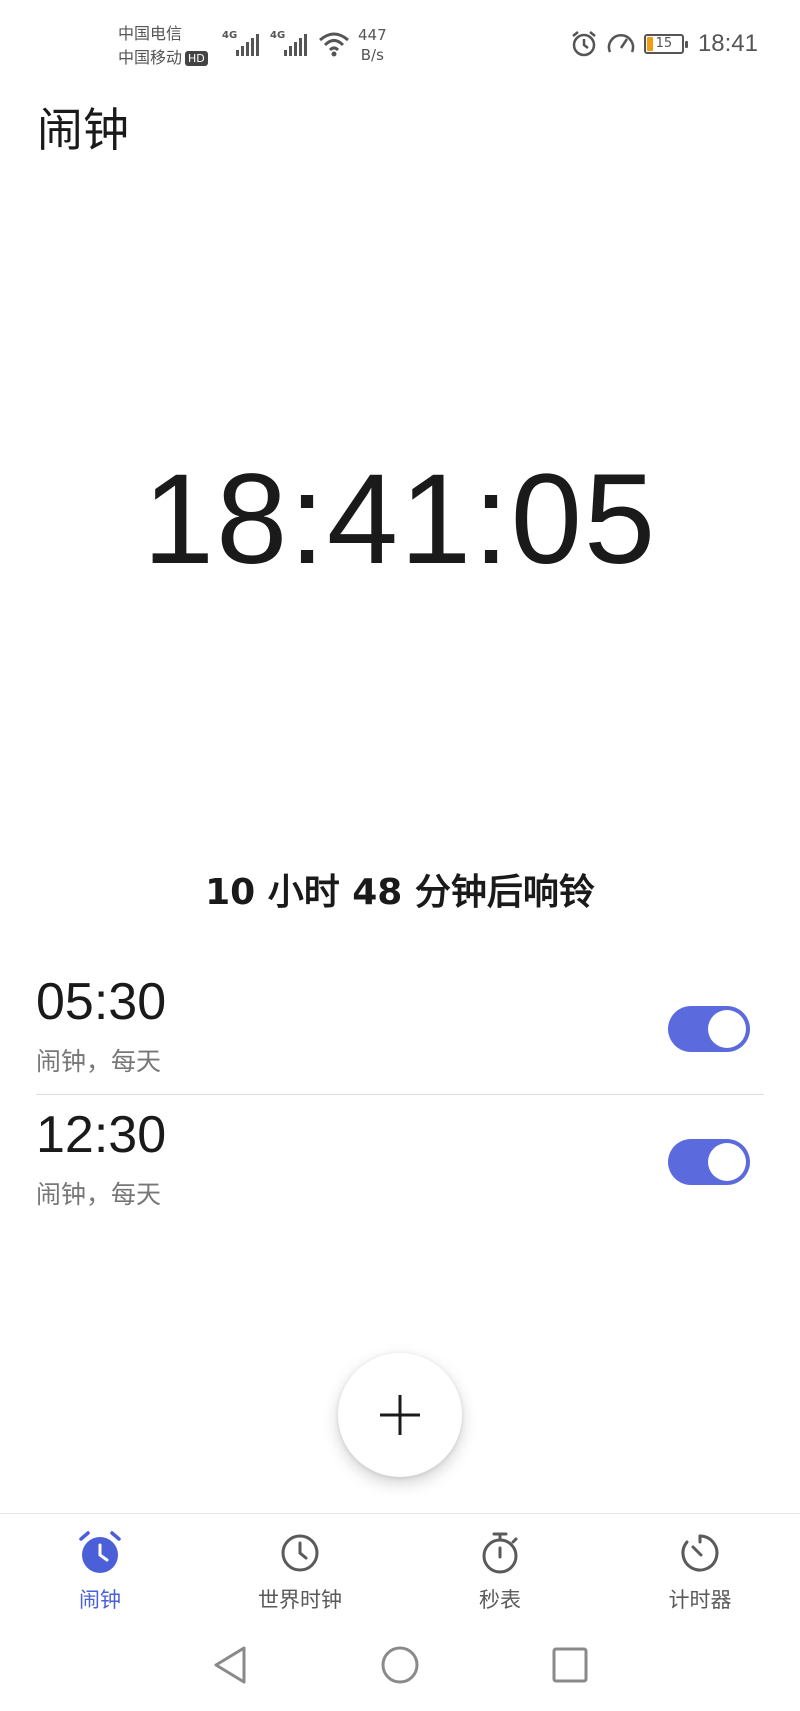 This screenshot has height=1711, width=800. Describe the element at coordinates (727, 43) in the screenshot. I see `status-time: 18:41` at that location.